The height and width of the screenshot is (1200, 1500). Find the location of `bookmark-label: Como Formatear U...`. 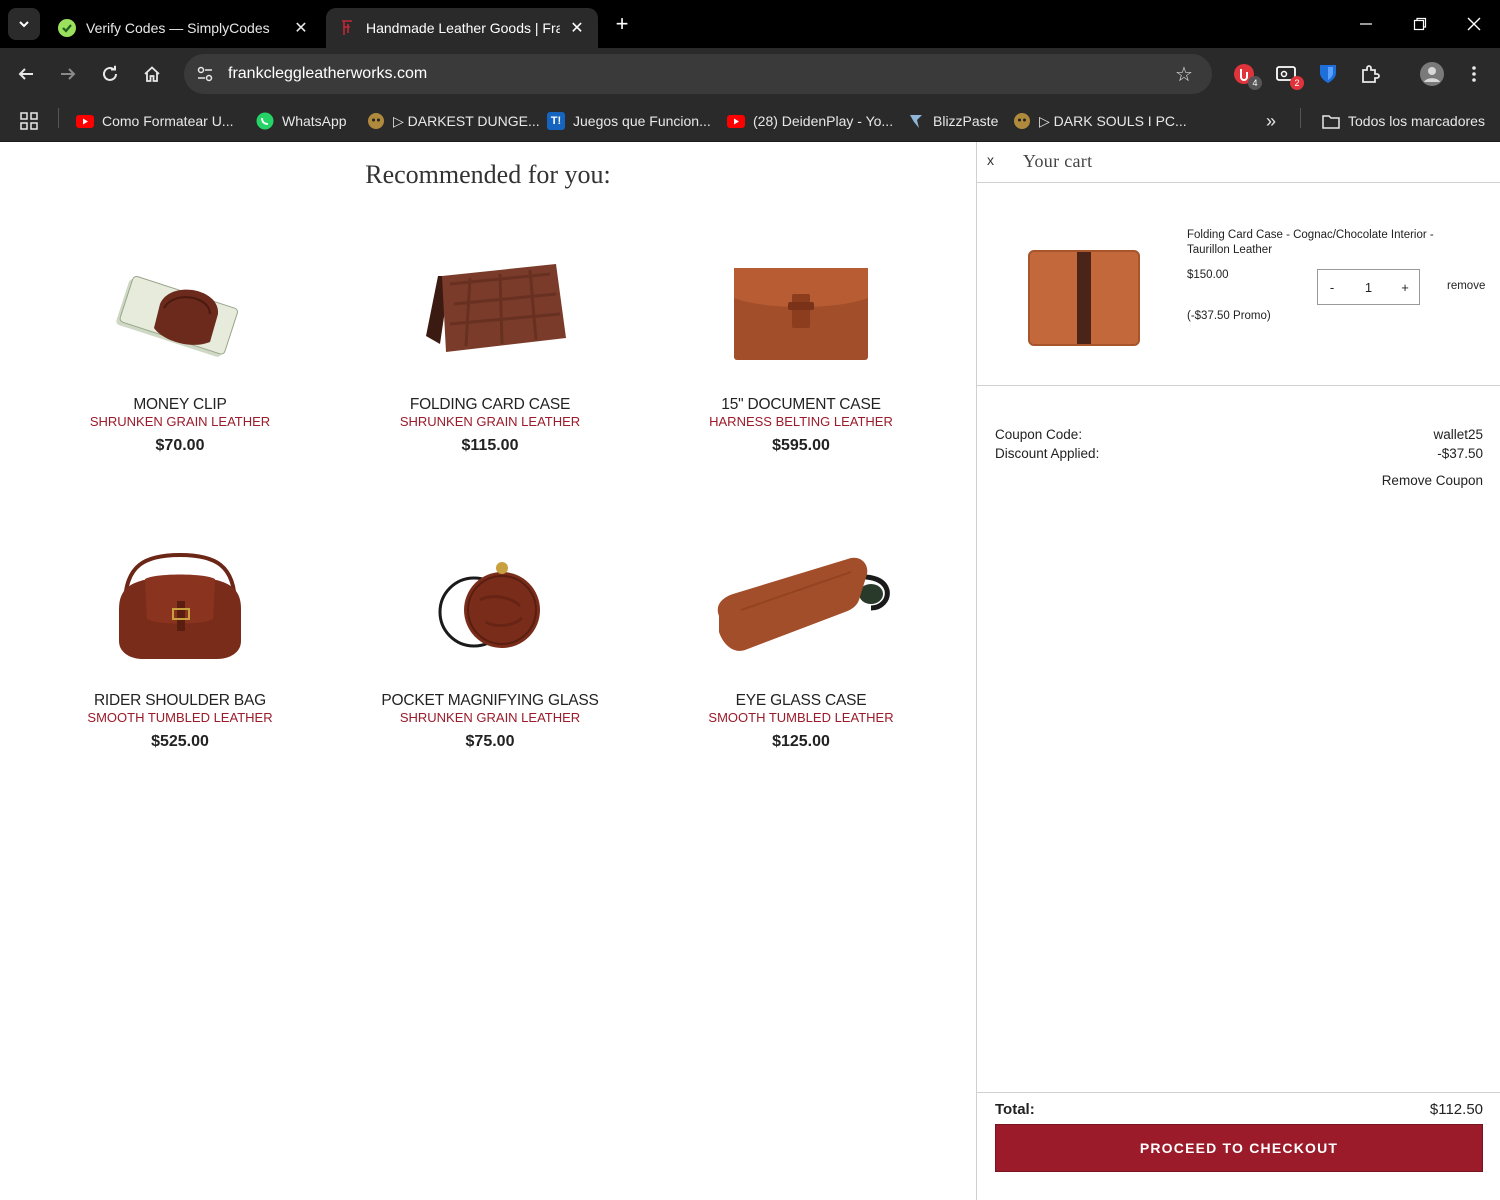

bookmark-label: Como Formatear U... is located at coordinates (168, 121).